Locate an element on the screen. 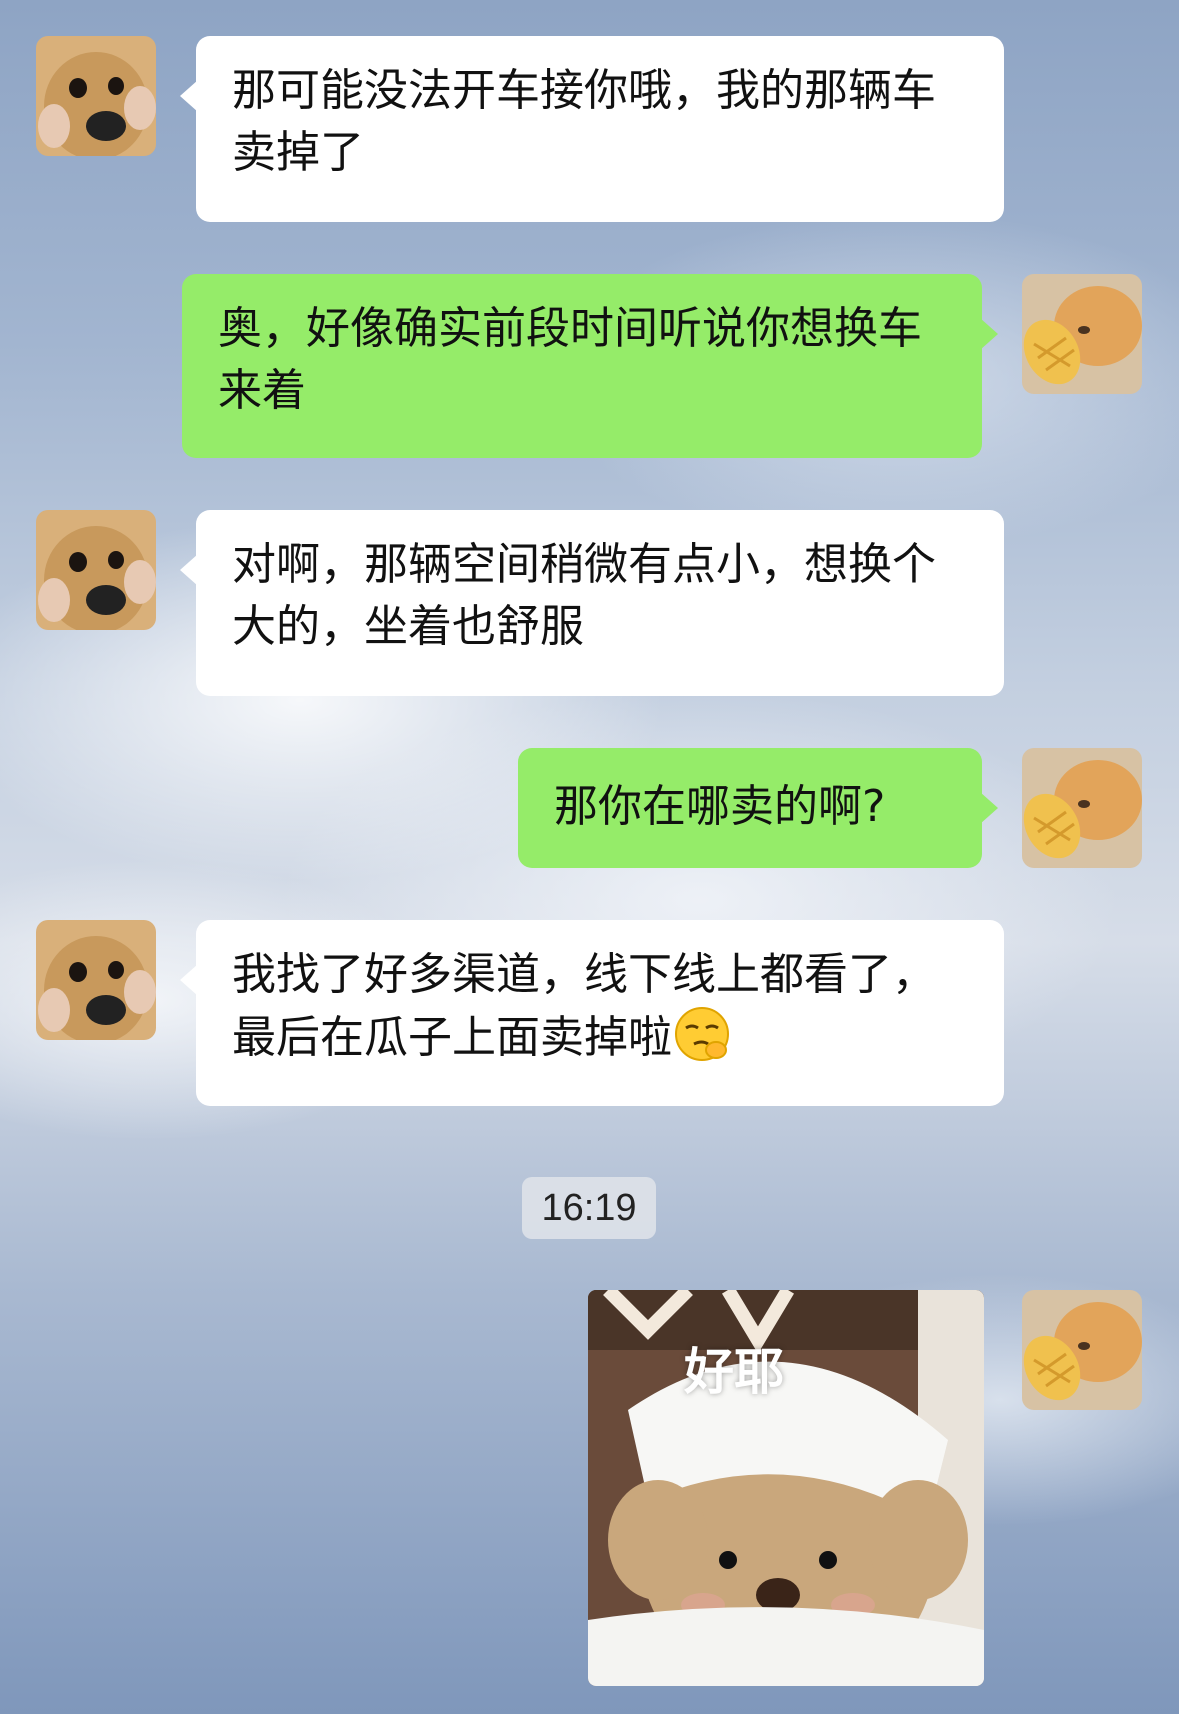 This screenshot has height=1714, width=1179. sticker-message: 好耶 is located at coordinates (786, 1488).